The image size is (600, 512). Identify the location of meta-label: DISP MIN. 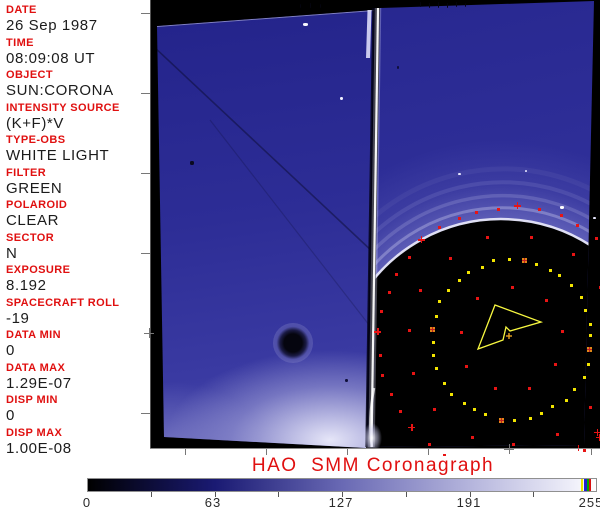
(32, 400).